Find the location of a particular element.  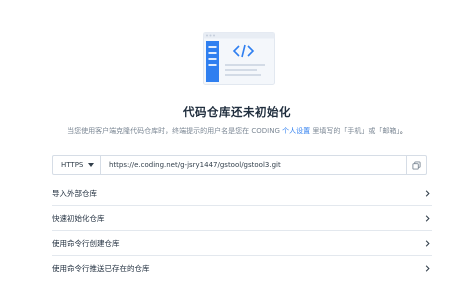

description-text: 当您使用客户端克隆代码仓库时，终端提示的用户名是您在 CODING is located at coordinates (175, 131).